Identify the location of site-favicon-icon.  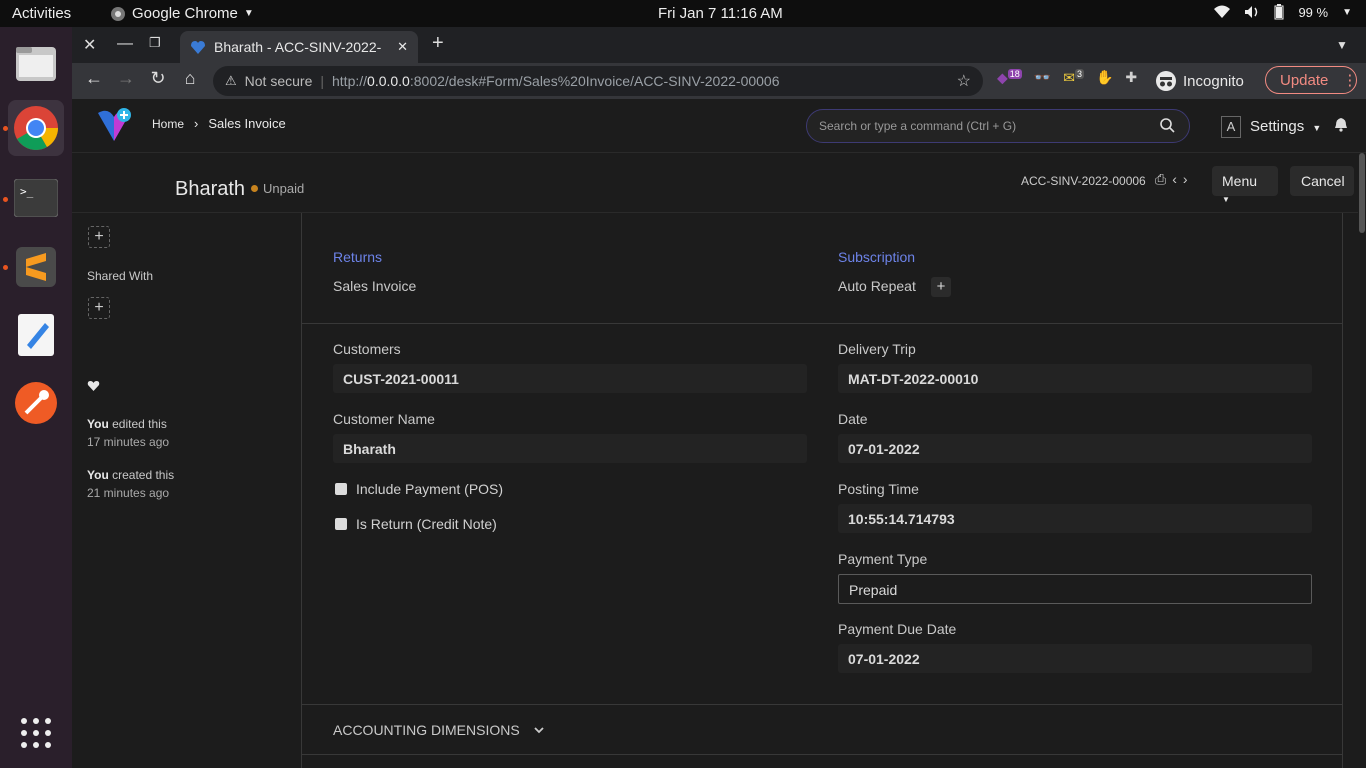
(198, 47).